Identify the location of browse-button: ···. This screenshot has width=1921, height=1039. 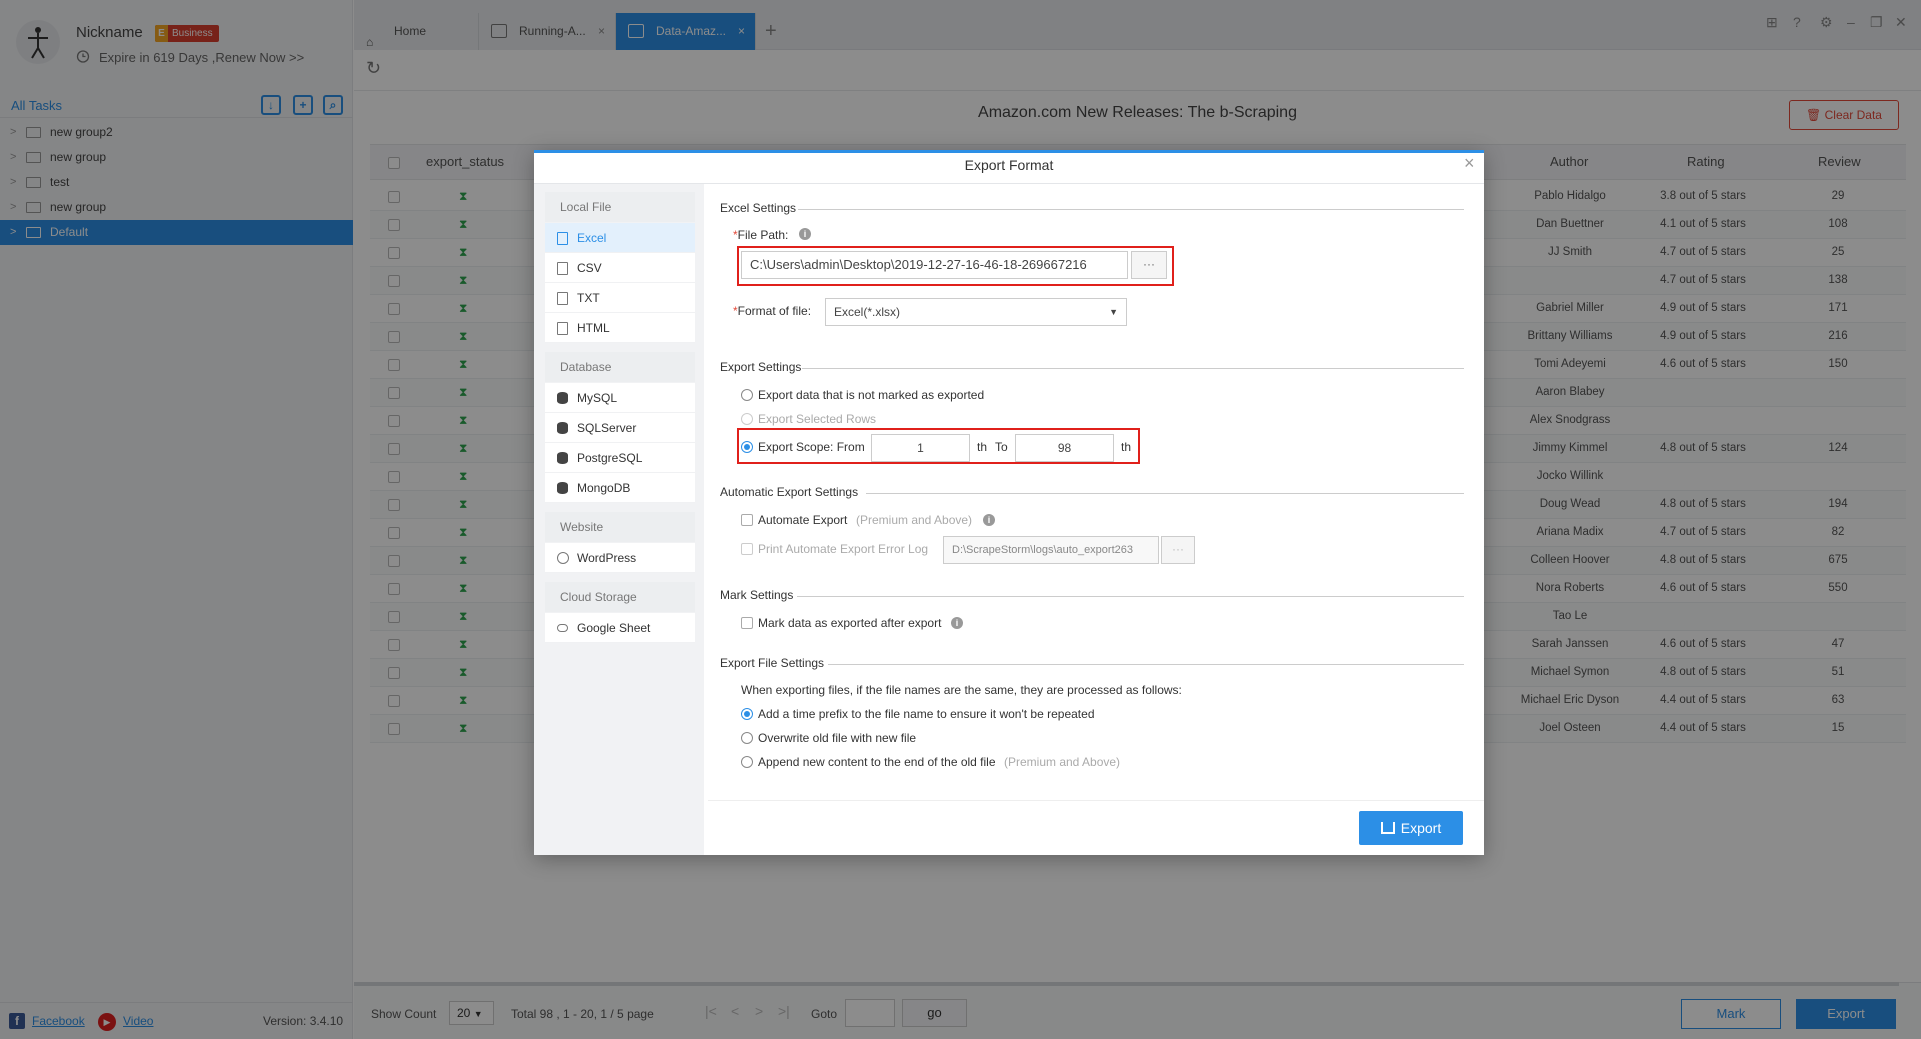
(1149, 265).